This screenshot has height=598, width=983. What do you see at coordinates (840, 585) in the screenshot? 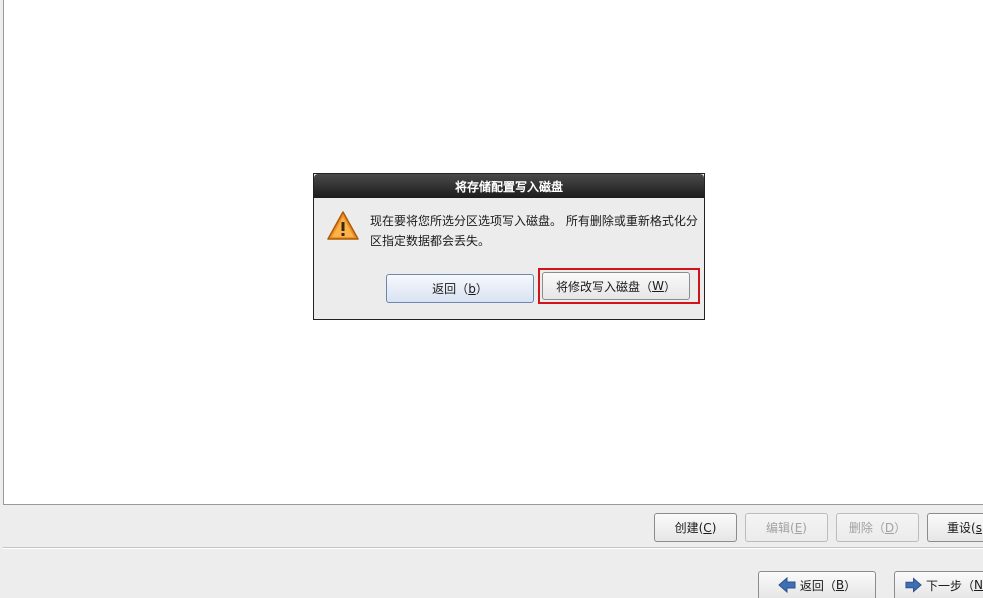
I see `nav-back-mnemonic: B` at bounding box center [840, 585].